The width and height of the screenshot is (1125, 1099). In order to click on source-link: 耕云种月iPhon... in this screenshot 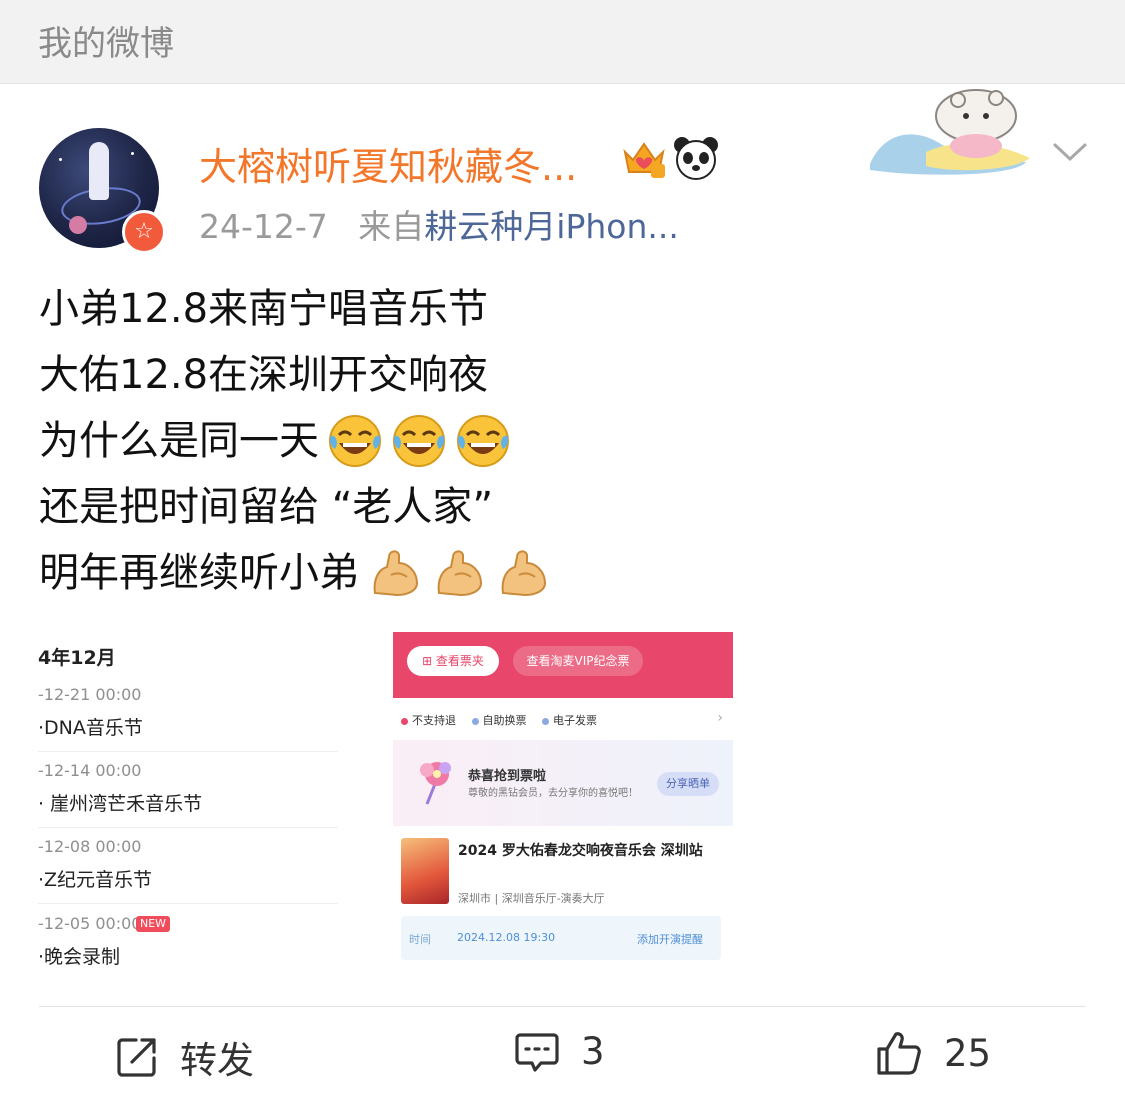, I will do `click(551, 226)`.